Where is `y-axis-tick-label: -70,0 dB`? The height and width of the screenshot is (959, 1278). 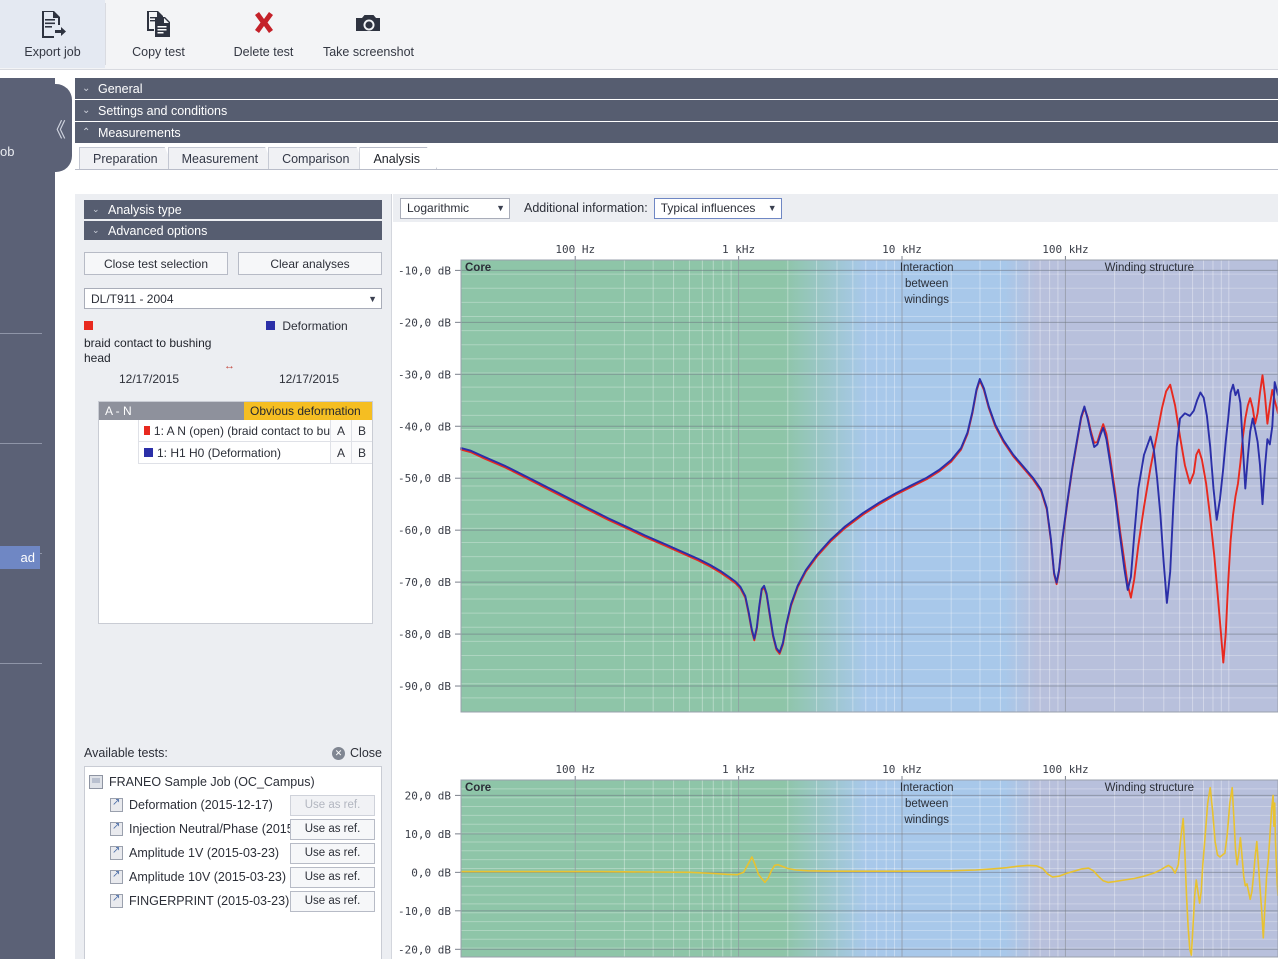
y-axis-tick-label: -70,0 dB is located at coordinates (424, 582).